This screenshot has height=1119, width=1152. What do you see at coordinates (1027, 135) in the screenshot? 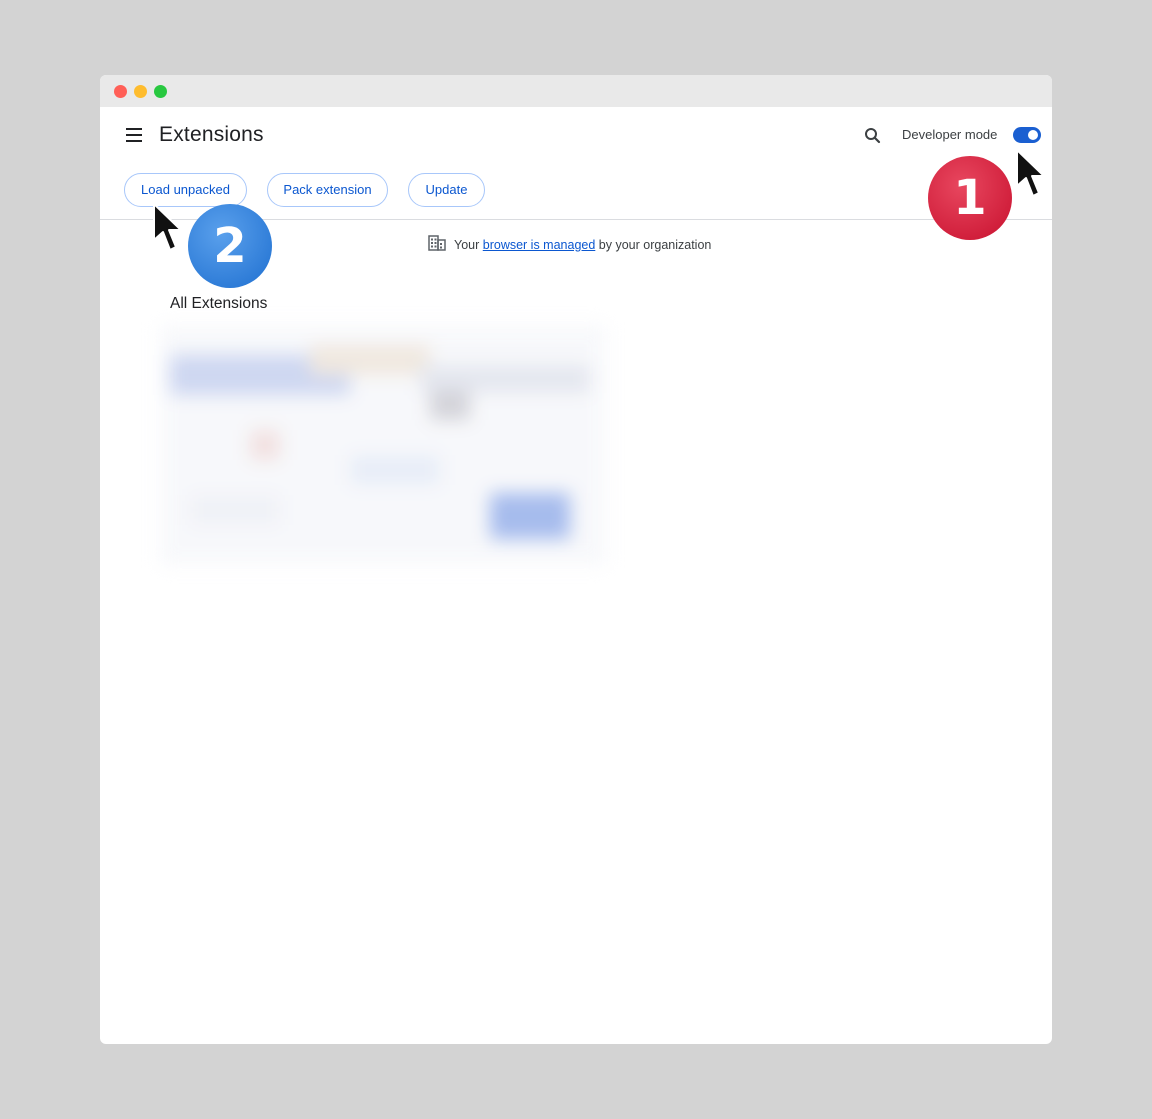
I see `developer-mode-toggle` at bounding box center [1027, 135].